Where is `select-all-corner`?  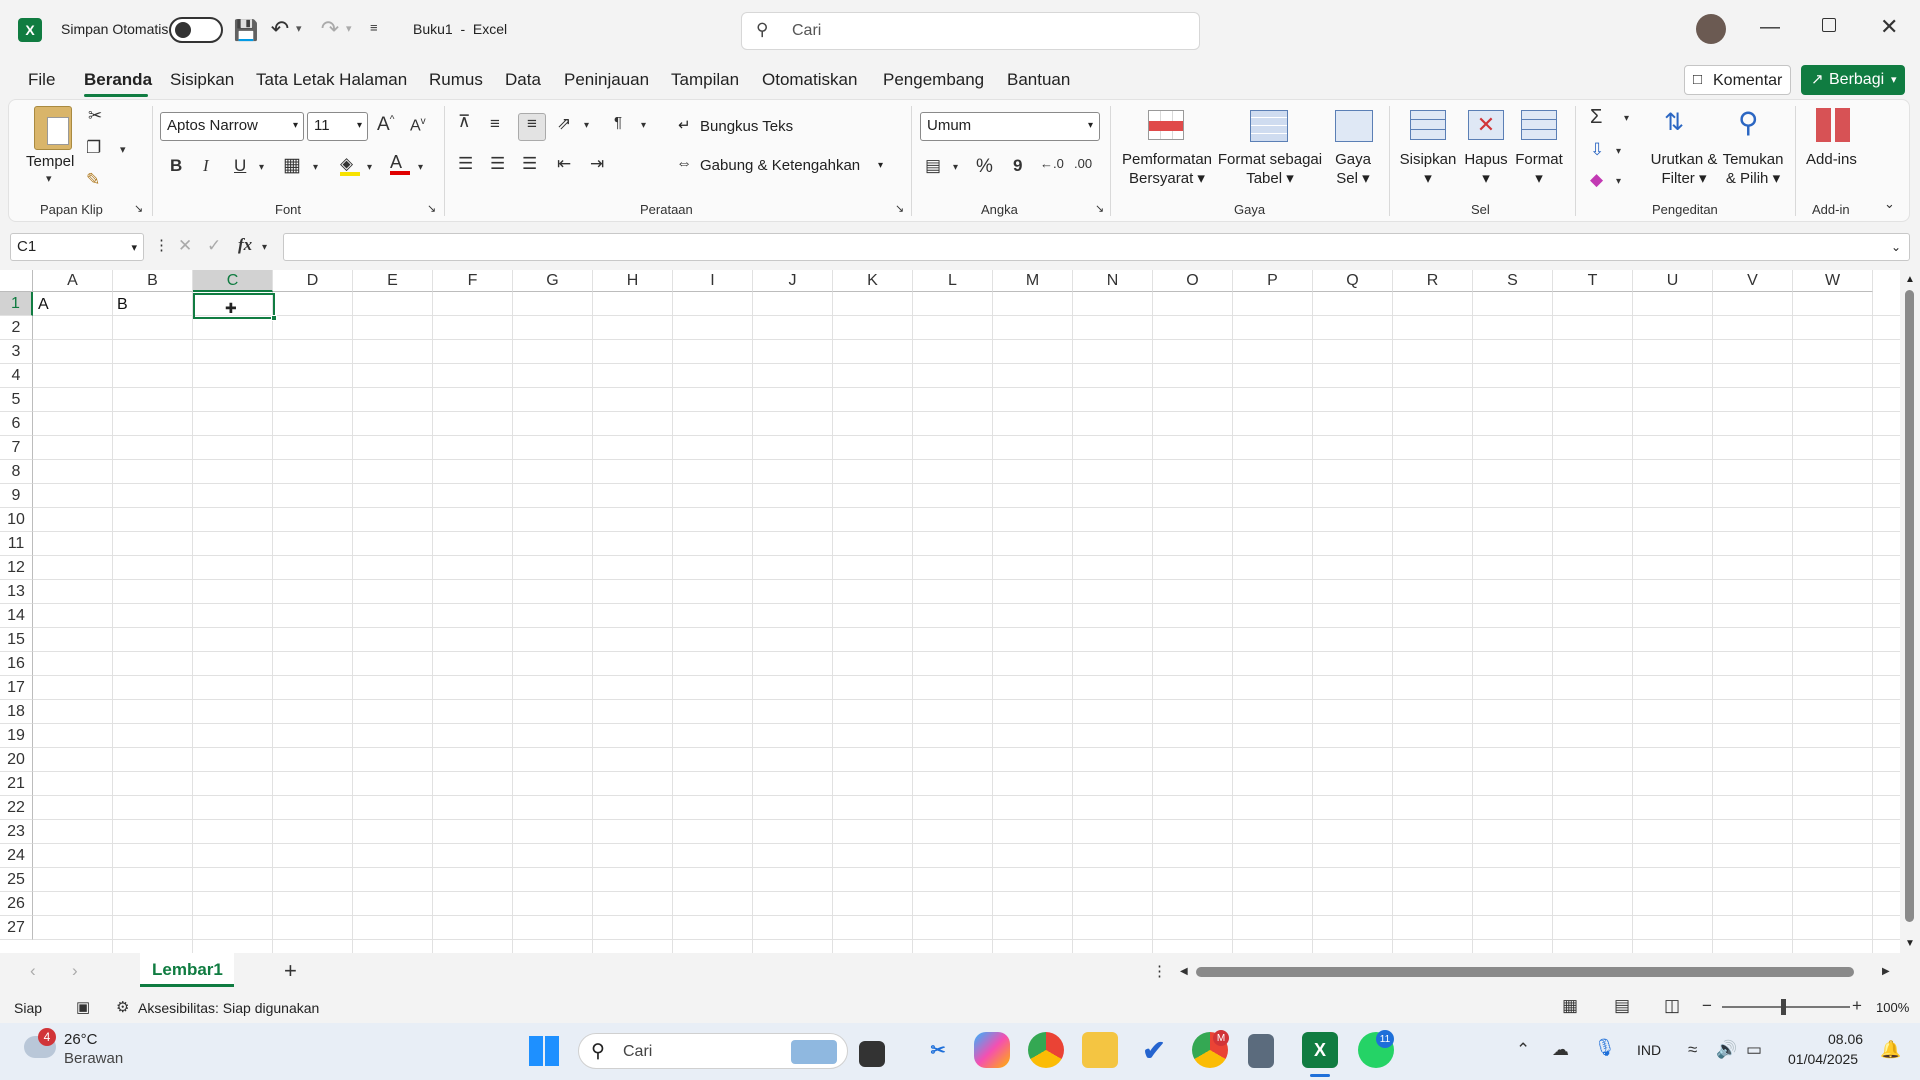 select-all-corner is located at coordinates (16, 281).